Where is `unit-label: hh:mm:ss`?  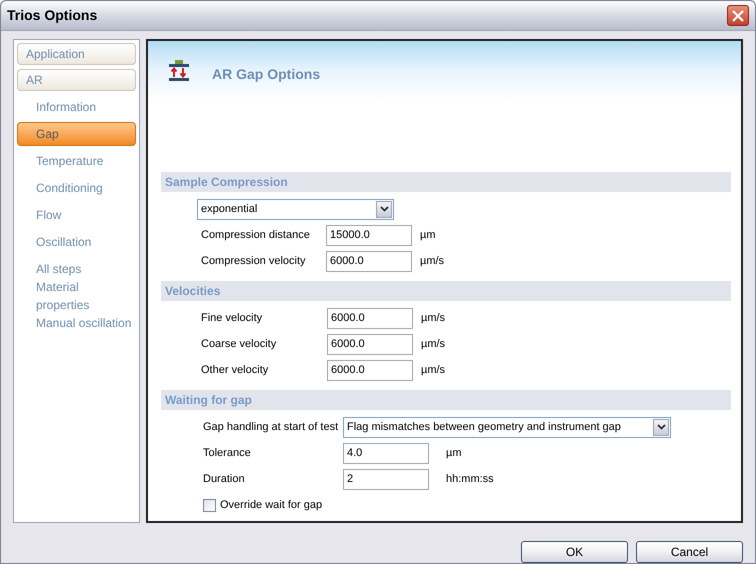
unit-label: hh:mm:ss is located at coordinates (470, 479).